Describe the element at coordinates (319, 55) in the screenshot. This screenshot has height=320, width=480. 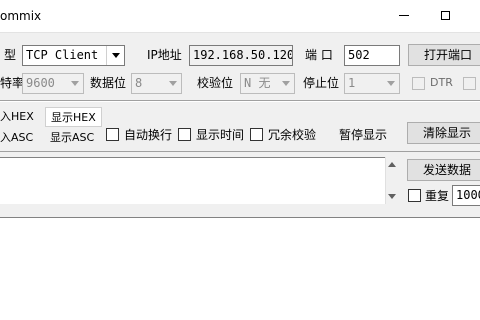
I see `port-label: 端 口` at that location.